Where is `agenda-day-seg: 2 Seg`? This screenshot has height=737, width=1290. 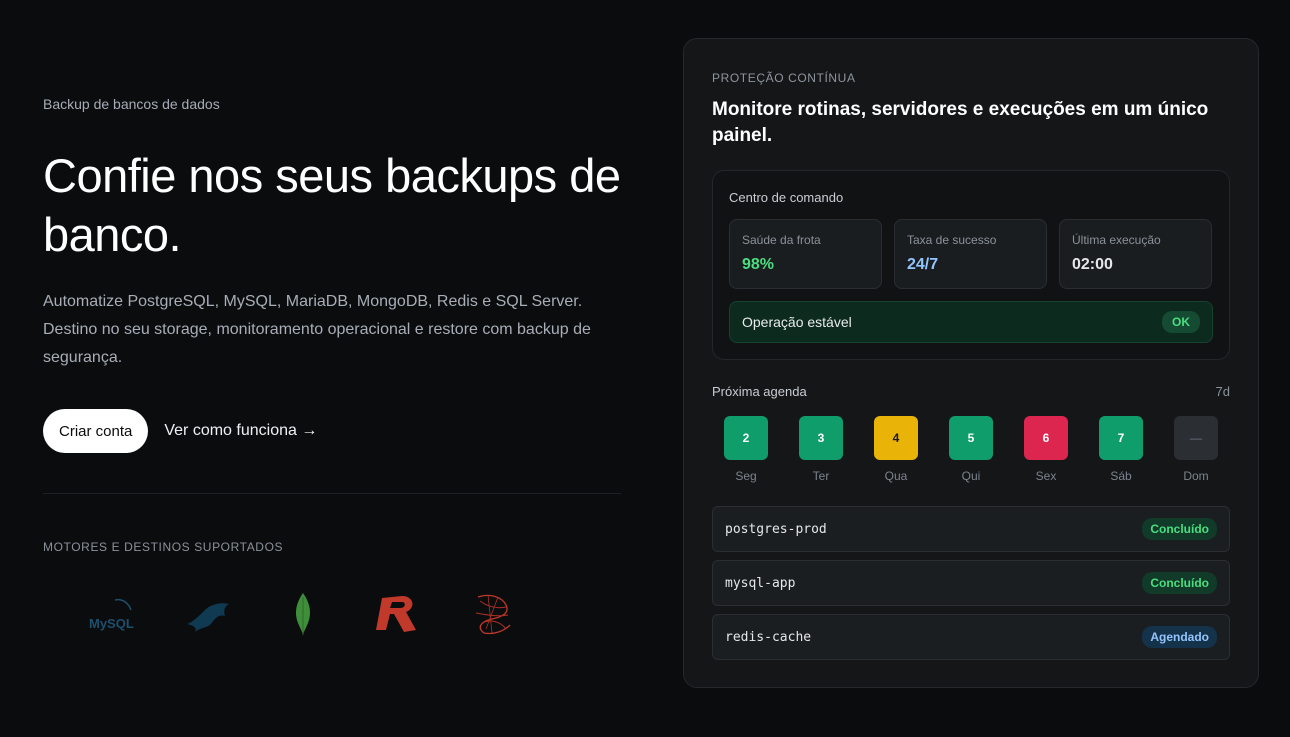
agenda-day-seg: 2 Seg is located at coordinates (746, 449).